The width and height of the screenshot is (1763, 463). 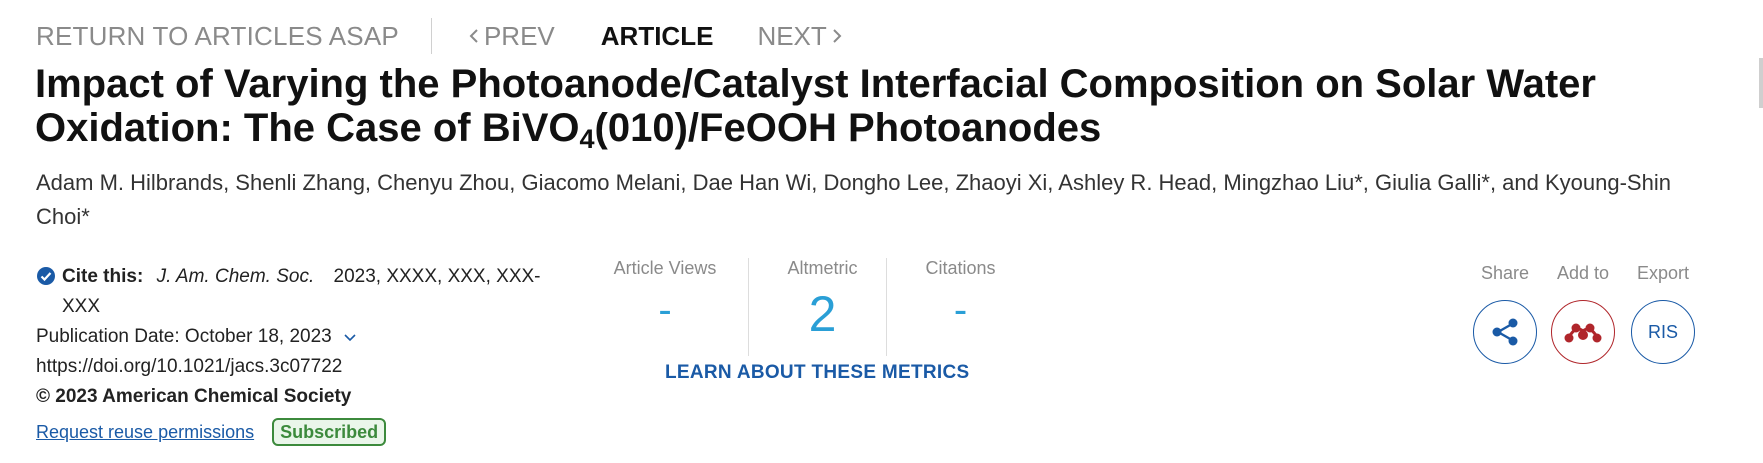 I want to click on share-action: Share, so click(x=1505, y=313).